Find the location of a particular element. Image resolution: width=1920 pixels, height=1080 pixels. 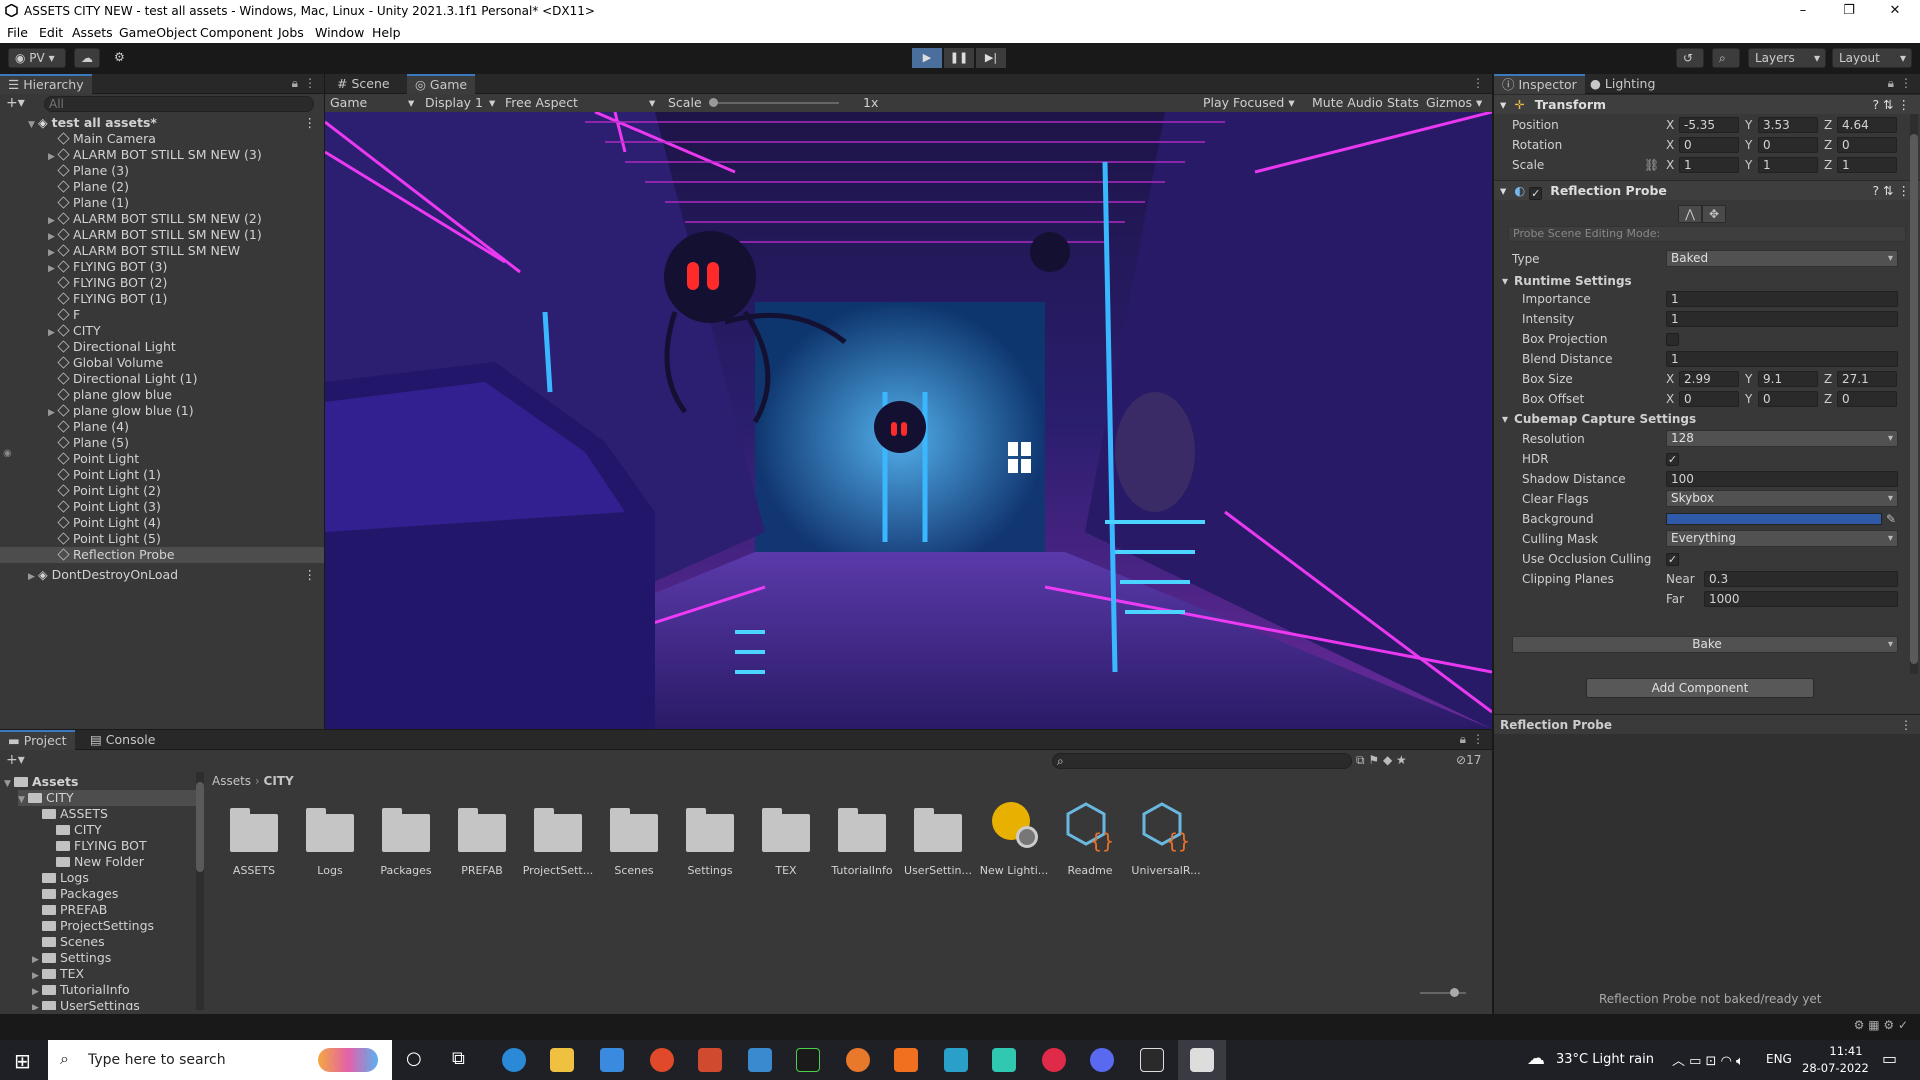

gizmos-dropdown: Gizmos ▾ is located at coordinates (1454, 102).